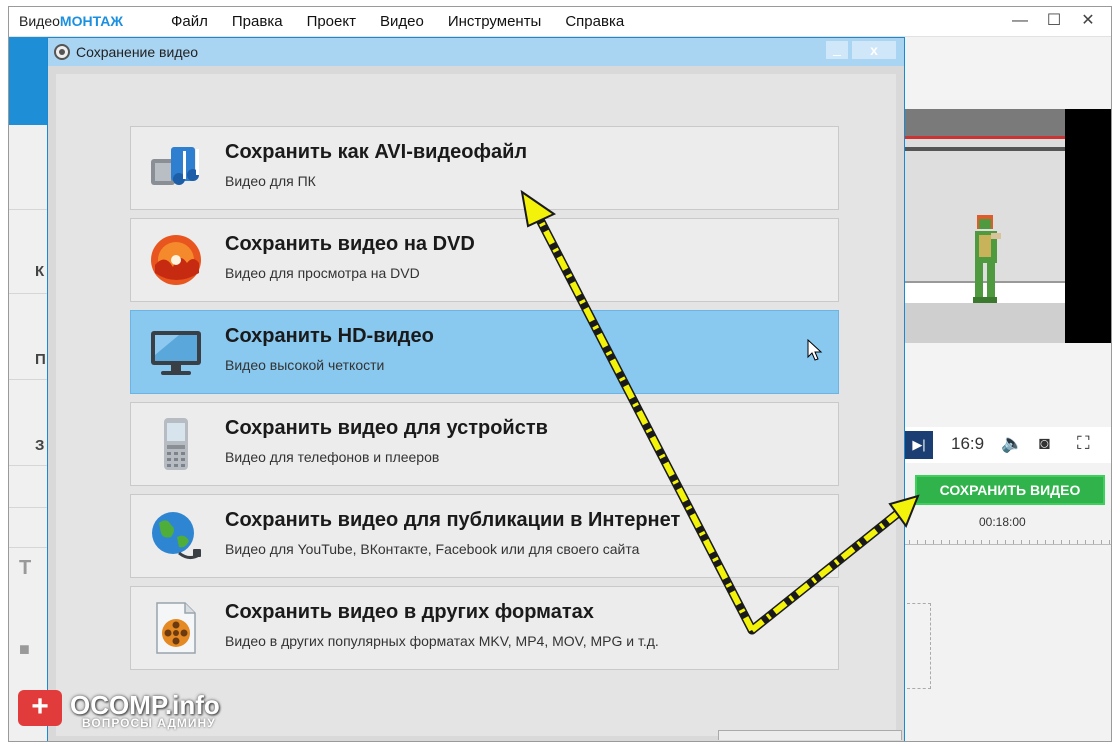  Describe the element at coordinates (837, 50) in the screenshot. I see `dialog-minimize-button: _` at that location.